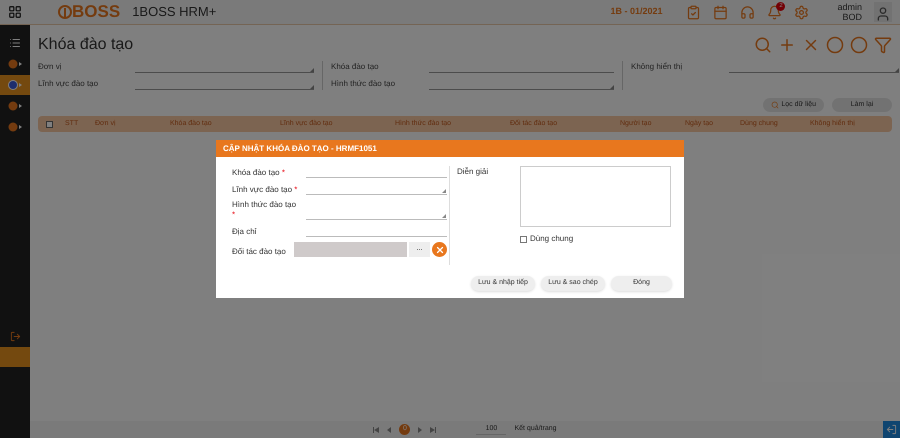 This screenshot has height=438, width=900. Describe the element at coordinates (523, 239) in the screenshot. I see `shared-checkbox` at that location.